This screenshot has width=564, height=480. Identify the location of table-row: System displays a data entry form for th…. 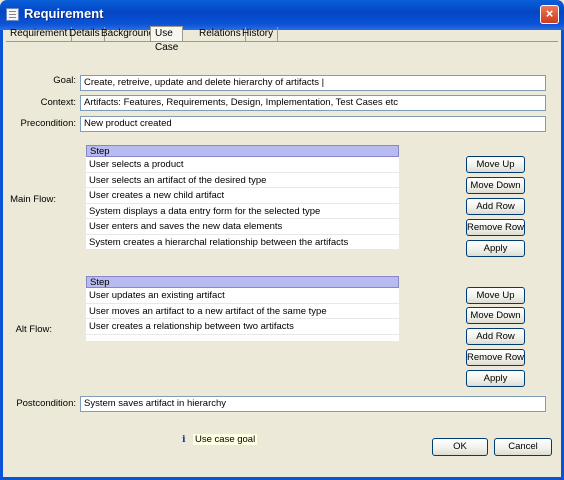
(242, 211).